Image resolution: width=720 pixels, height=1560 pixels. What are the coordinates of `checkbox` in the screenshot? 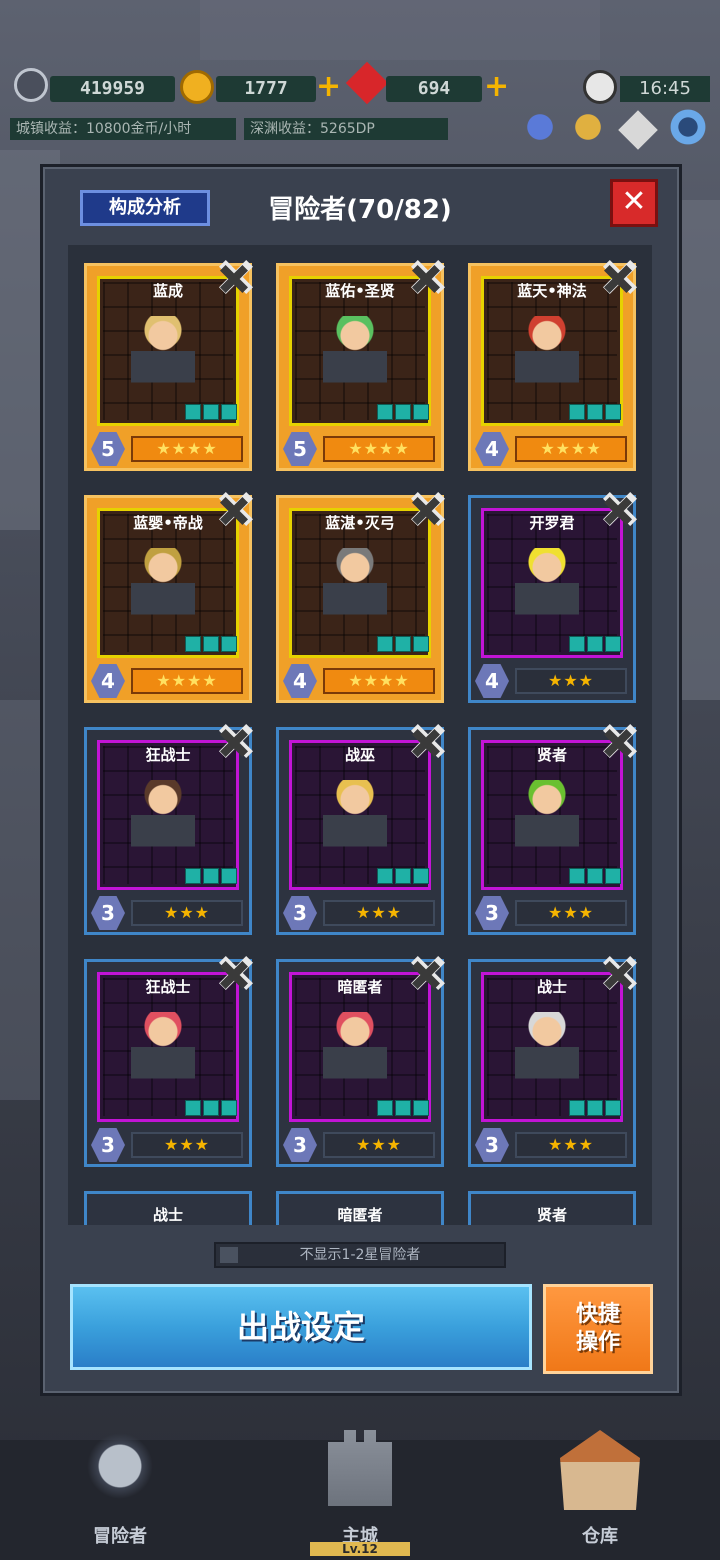 It's located at (229, 1255).